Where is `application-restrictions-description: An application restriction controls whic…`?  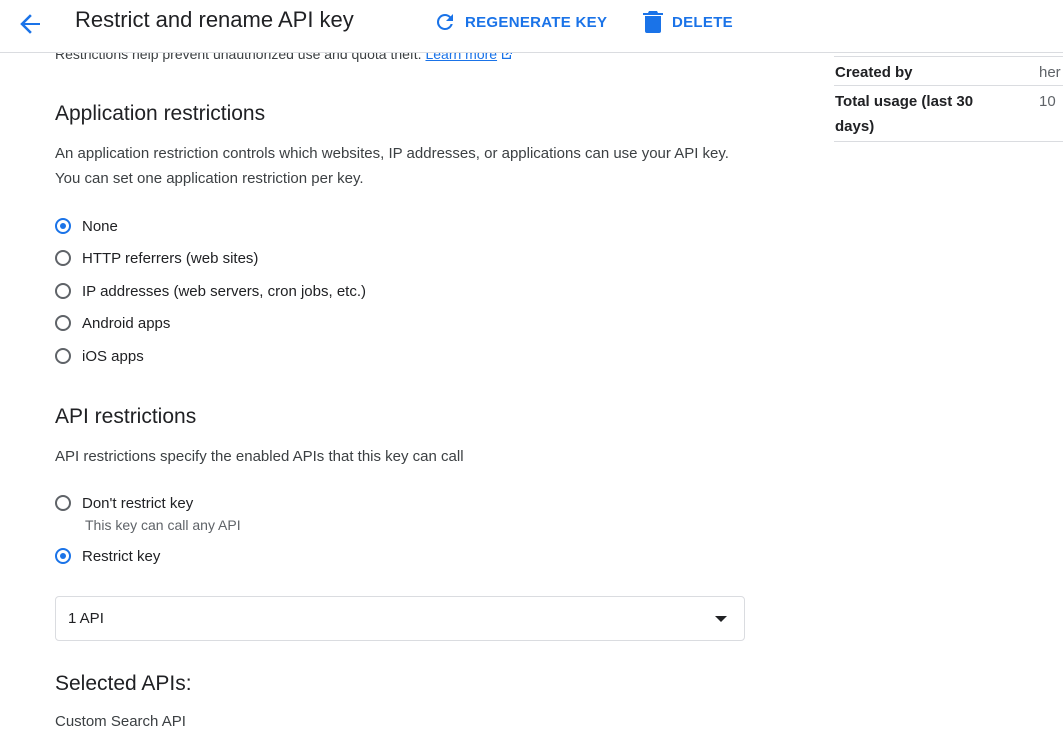 application-restrictions-description: An application restriction controls whic… is located at coordinates (392, 166).